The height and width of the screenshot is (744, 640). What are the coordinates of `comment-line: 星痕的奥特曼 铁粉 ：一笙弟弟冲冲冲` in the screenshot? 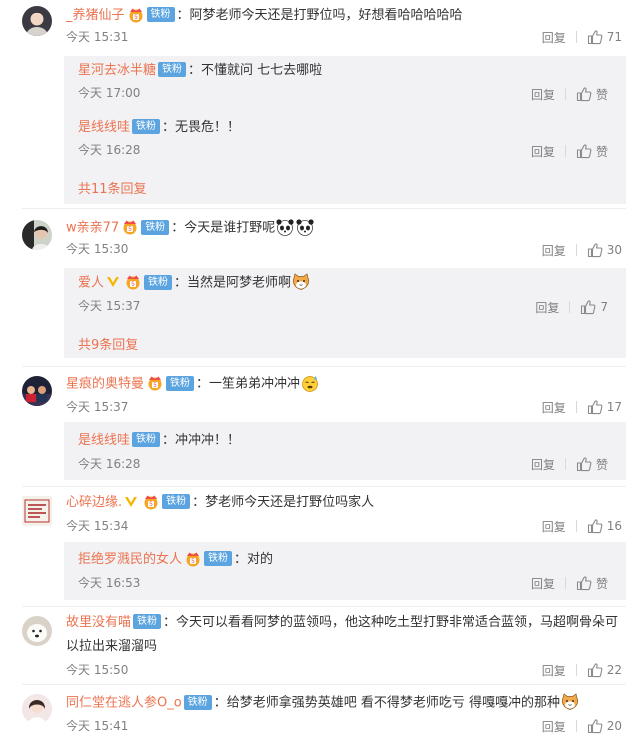 It's located at (193, 384).